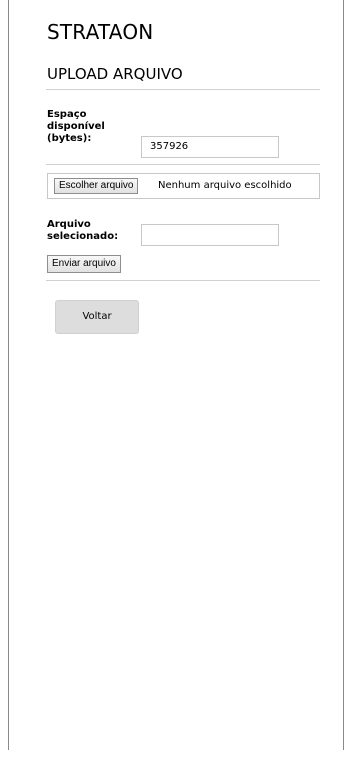  Describe the element at coordinates (67, 114) in the screenshot. I see `storage-label-line-1: Espaço` at that location.